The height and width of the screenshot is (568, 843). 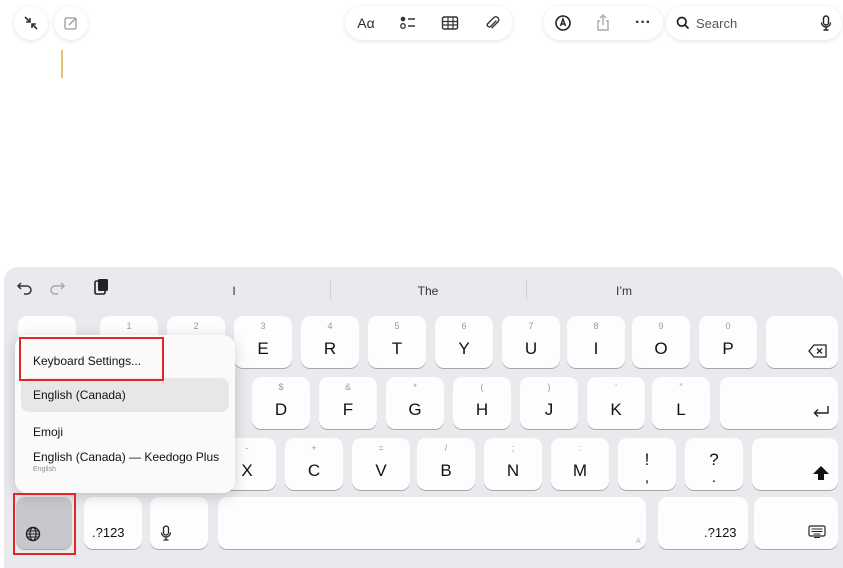 I want to click on key-main-label: K, so click(x=616, y=409).